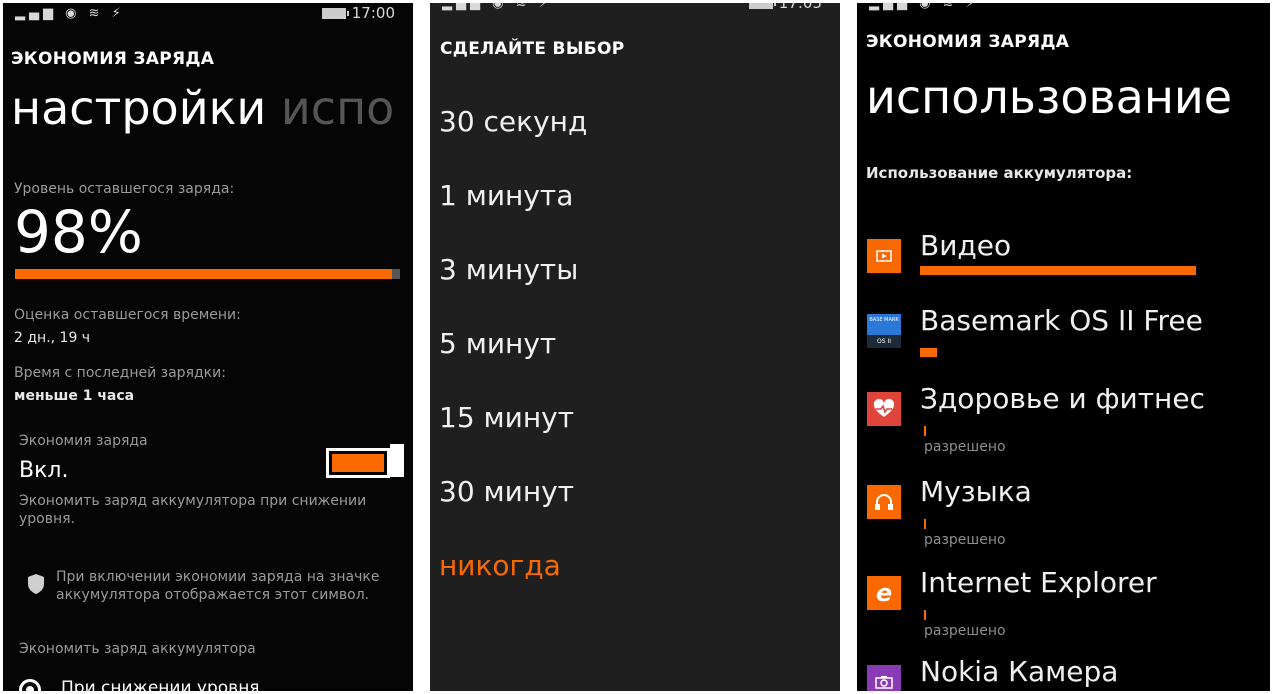  What do you see at coordinates (1061, 320) in the screenshot?
I see `app-name: Basemark OS II Free` at bounding box center [1061, 320].